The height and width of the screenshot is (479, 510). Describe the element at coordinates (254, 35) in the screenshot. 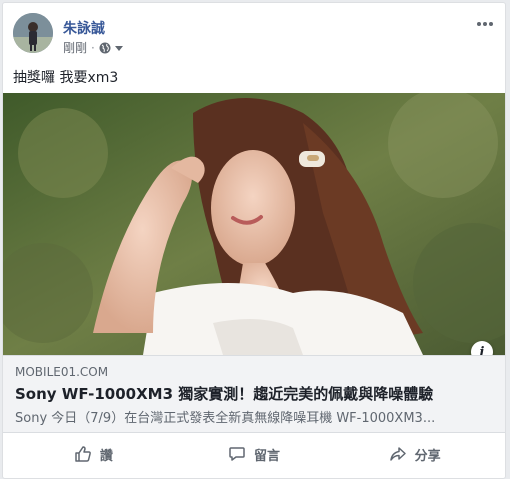

I see `post-header: 朱詠誠 剛剛 ·` at that location.